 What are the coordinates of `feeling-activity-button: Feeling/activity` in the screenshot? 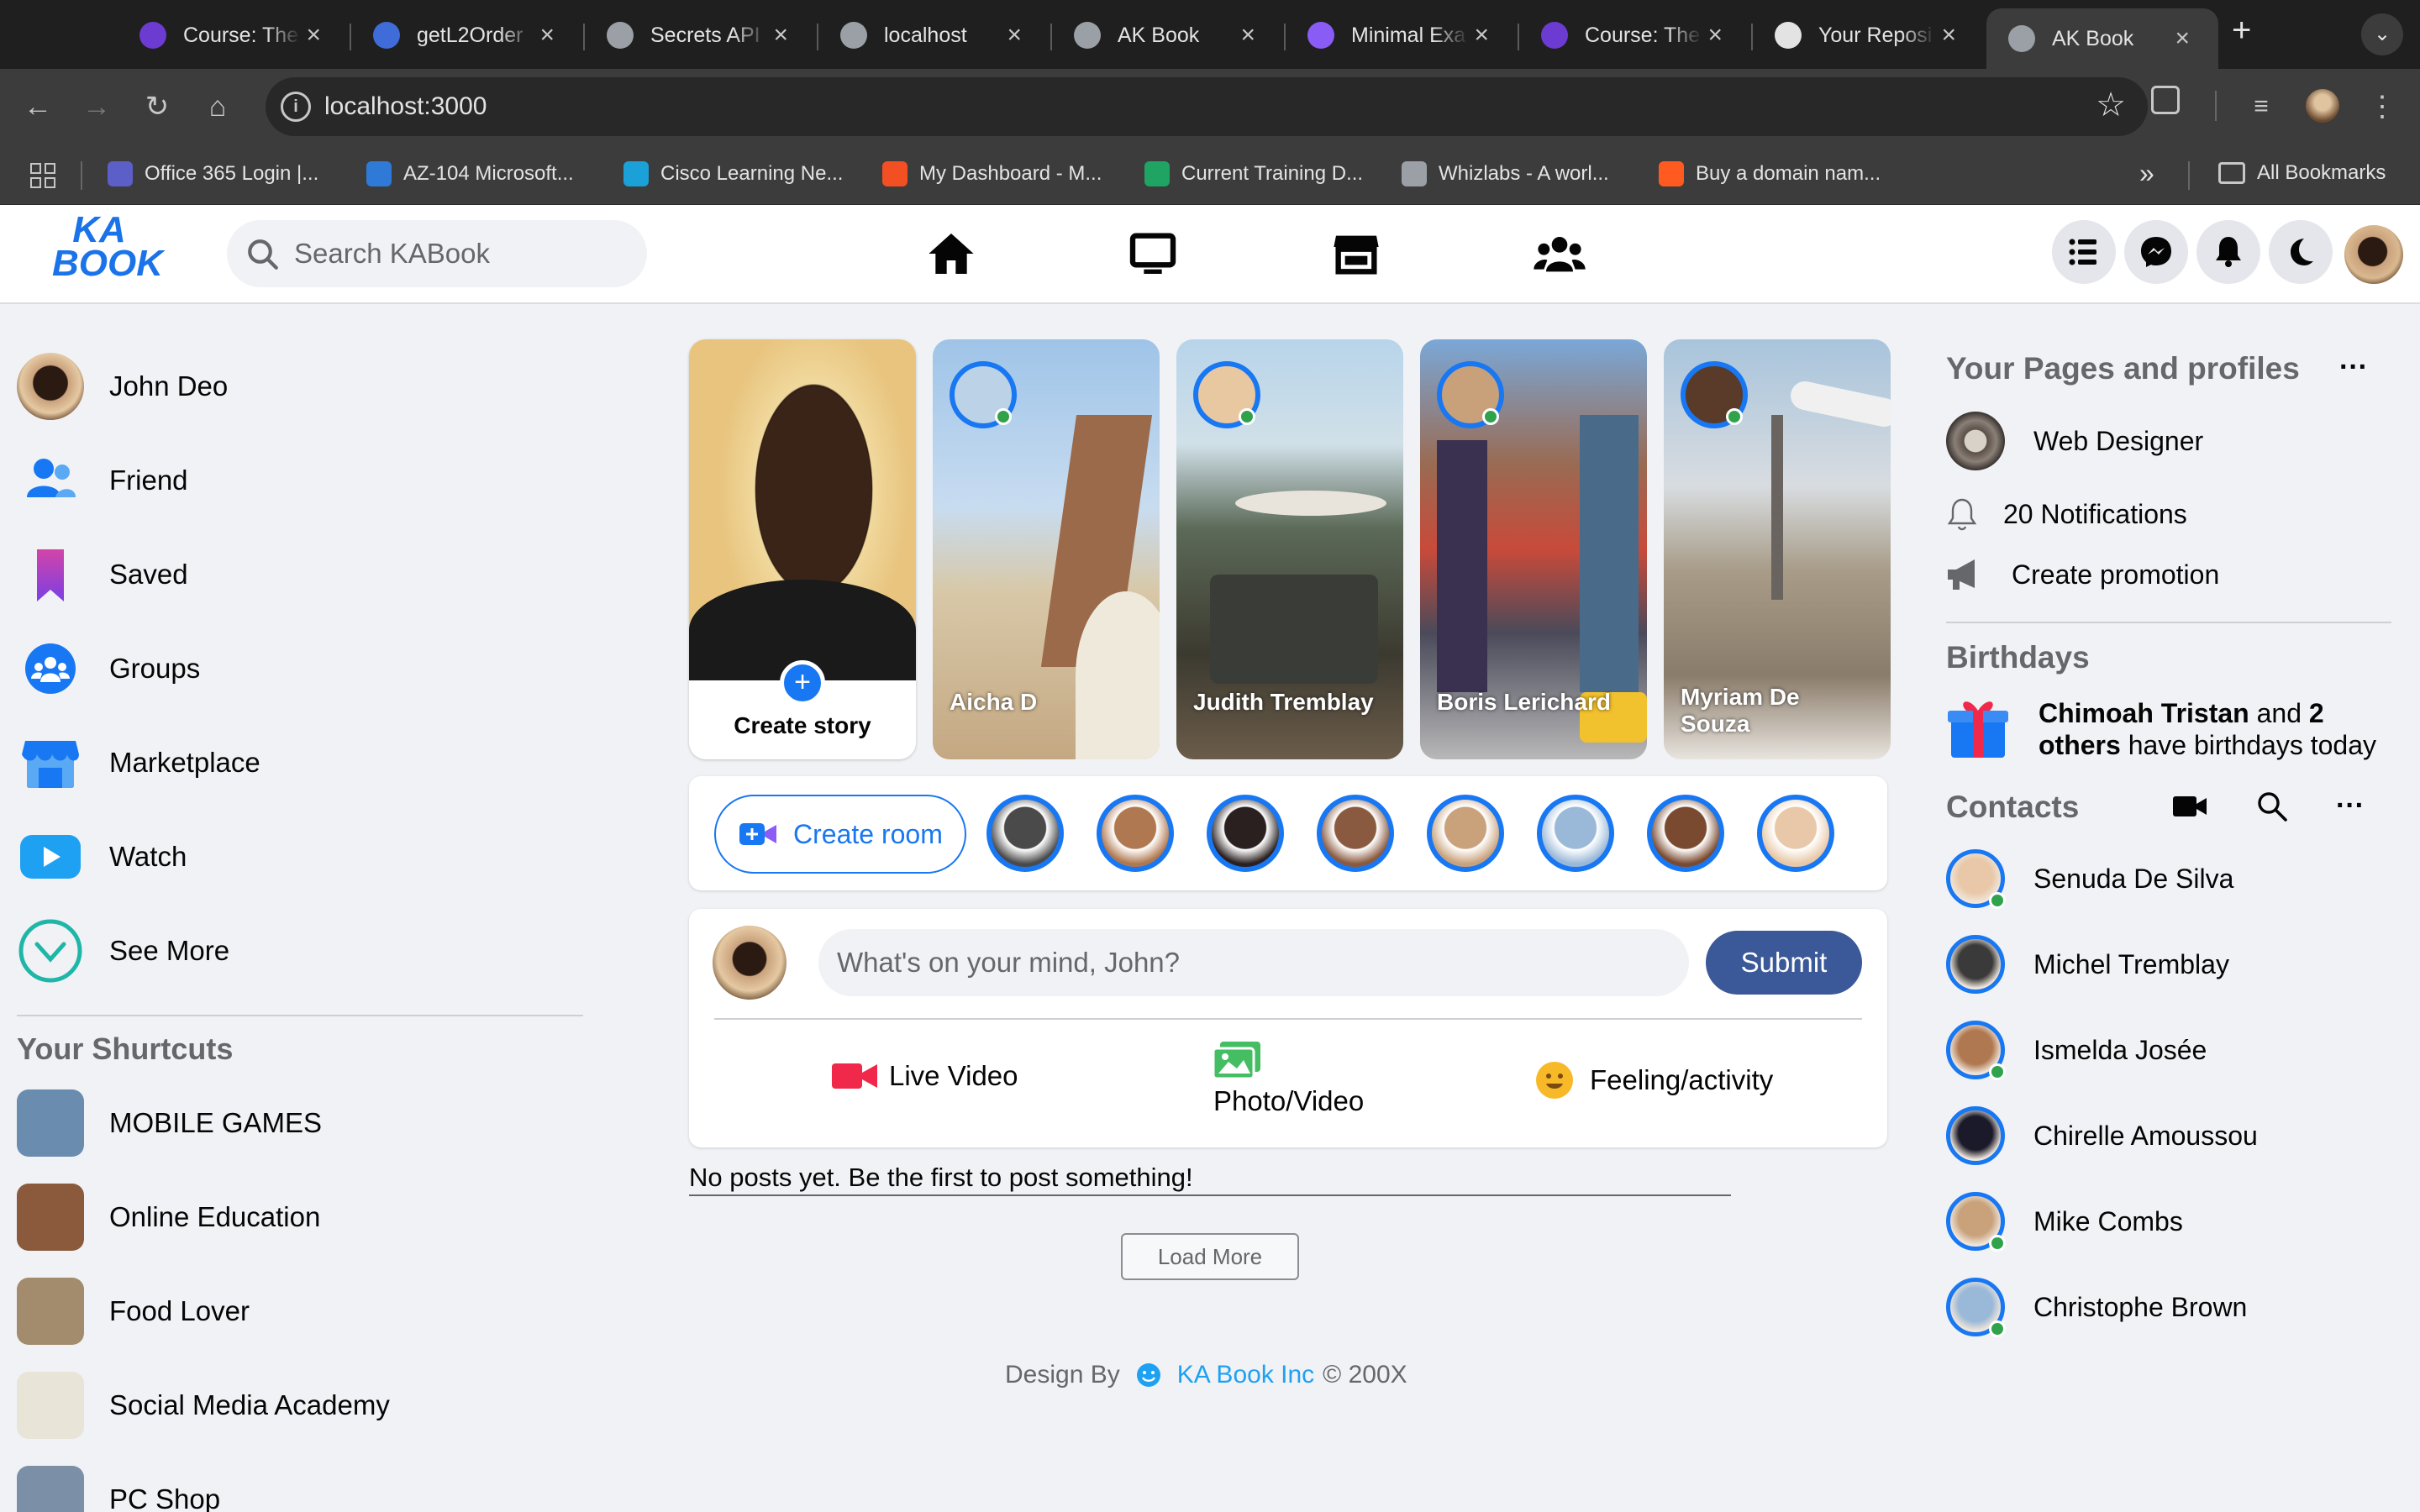 It's located at (1653, 1080).